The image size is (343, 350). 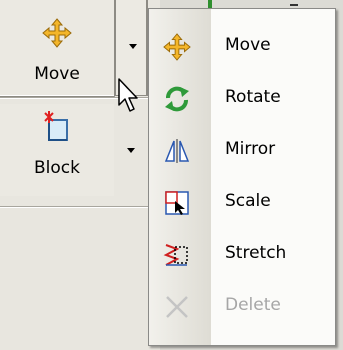 I want to click on menu-item-delete: Delete, so click(x=242, y=307).